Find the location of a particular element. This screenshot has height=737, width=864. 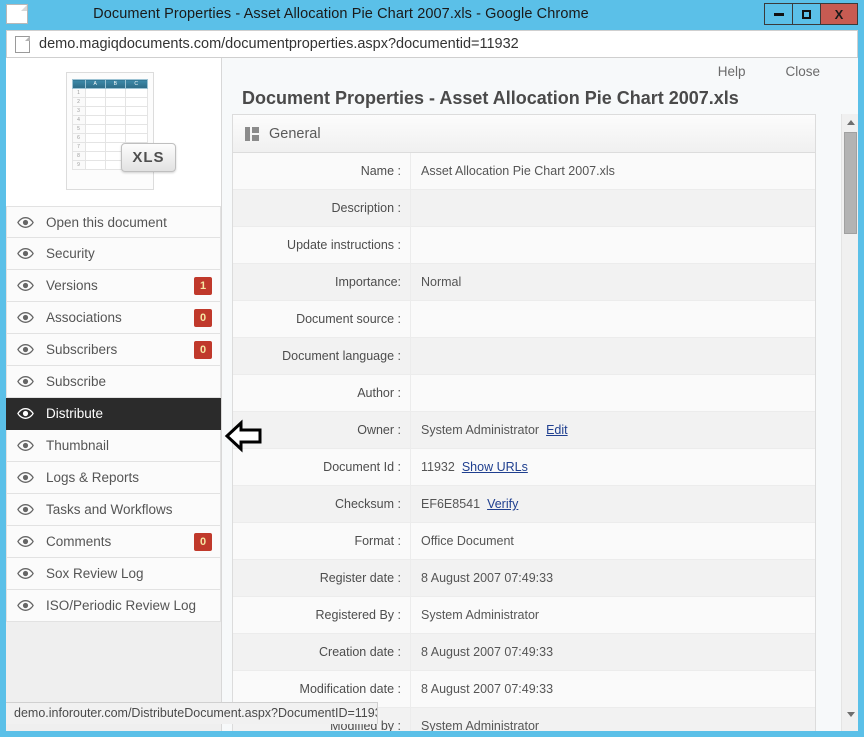

sidebar-item-versions: Versions 1 is located at coordinates (113, 286).